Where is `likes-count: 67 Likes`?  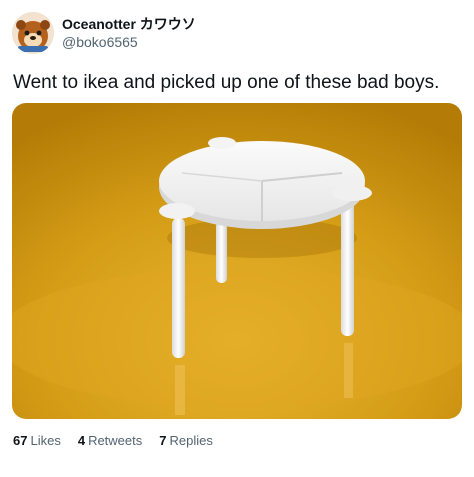 likes-count: 67 Likes is located at coordinates (37, 440).